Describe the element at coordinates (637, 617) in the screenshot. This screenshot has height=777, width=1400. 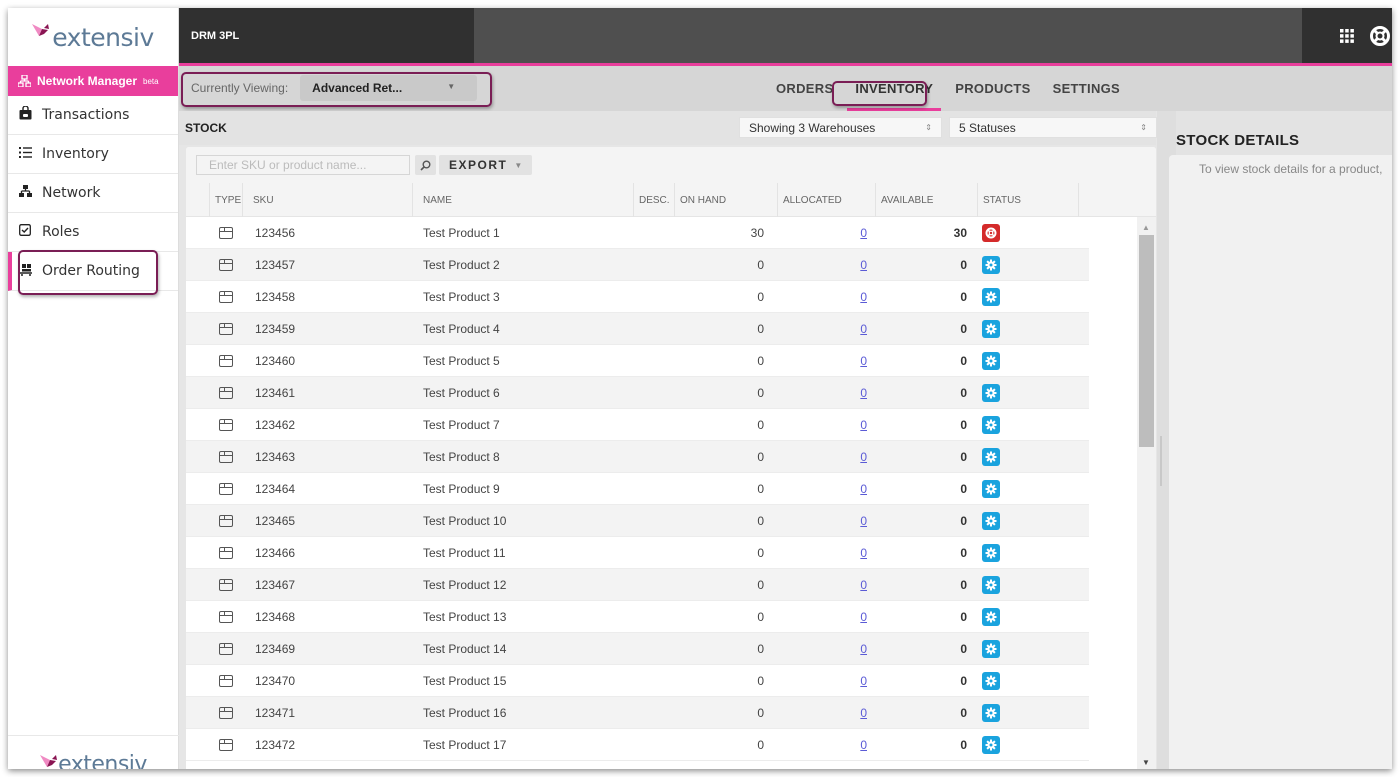
I see `table-row: 123468 Test Product 13 0 0 0` at that location.